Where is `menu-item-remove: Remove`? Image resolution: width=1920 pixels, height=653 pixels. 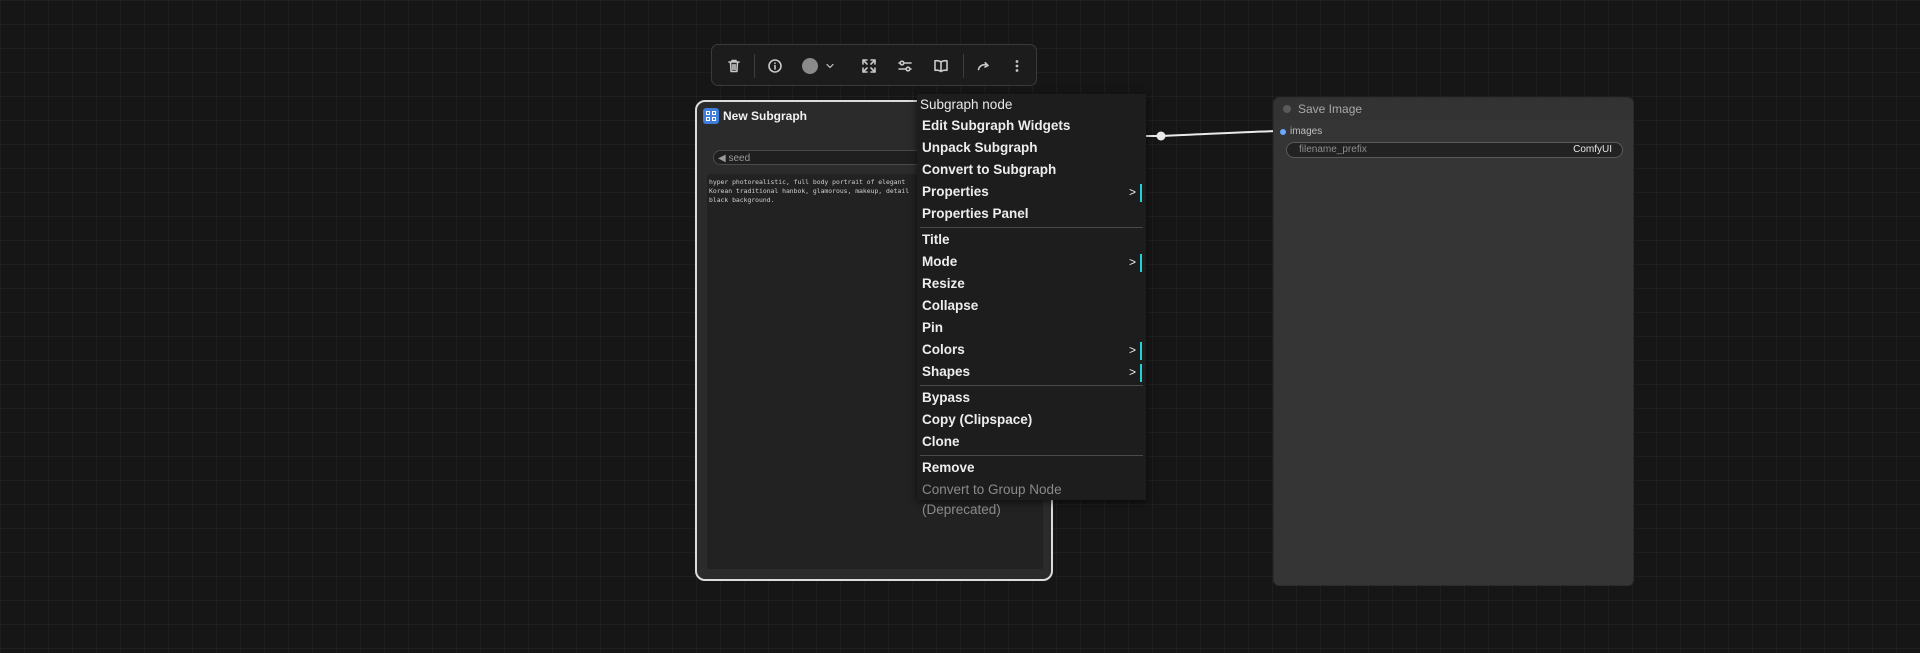 menu-item-remove: Remove is located at coordinates (1032, 468).